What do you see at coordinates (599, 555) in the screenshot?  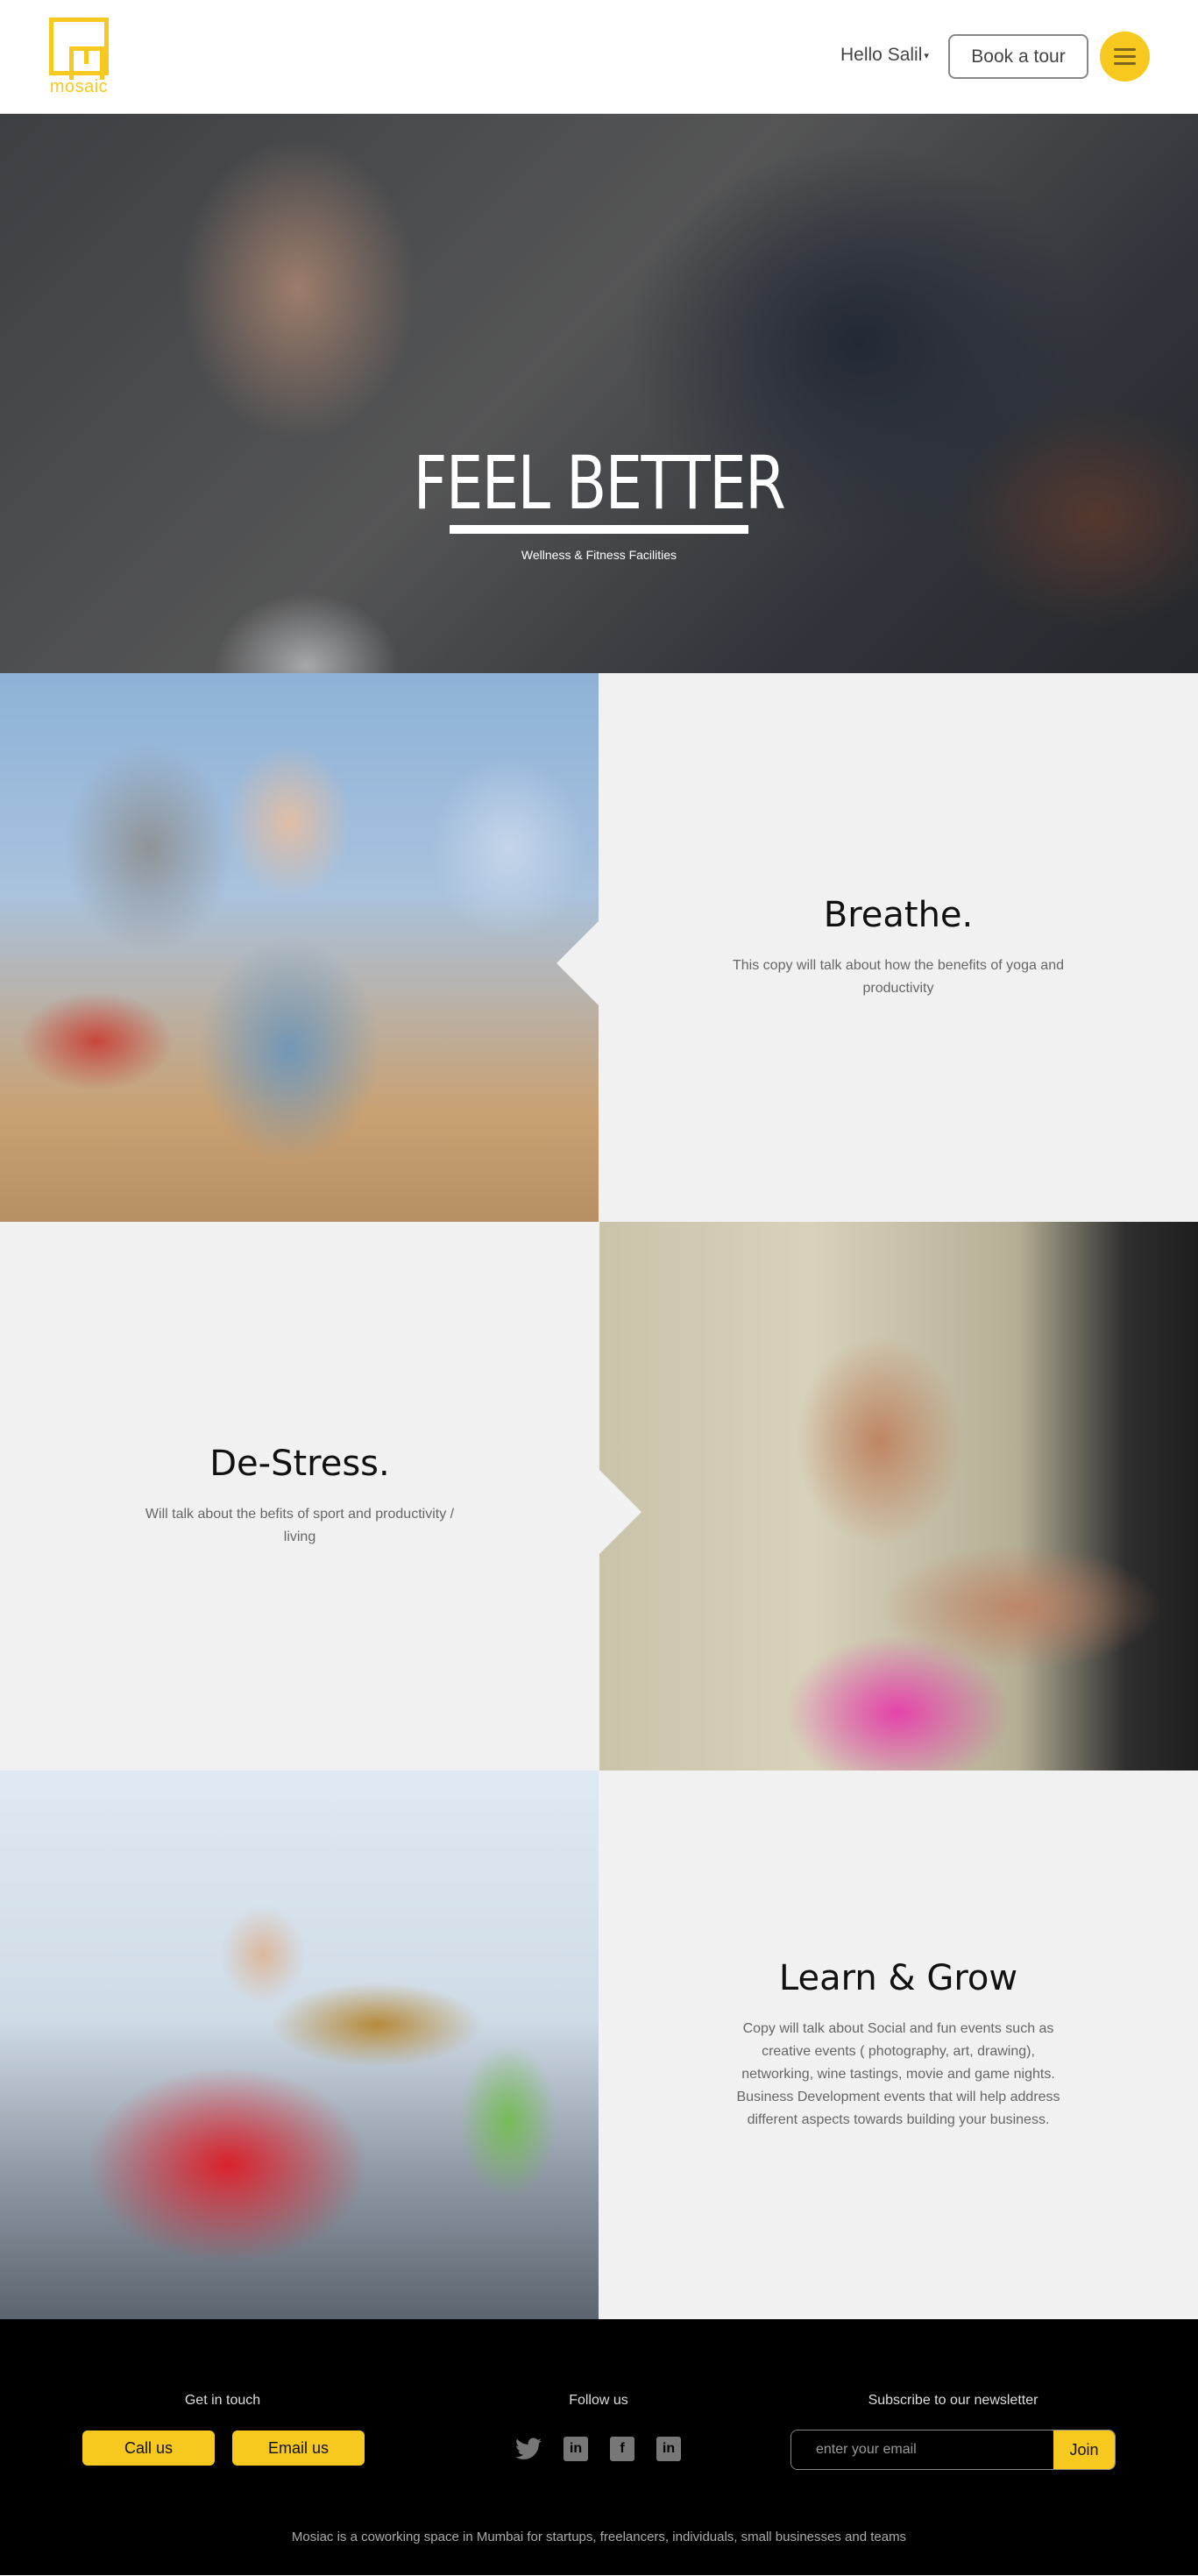 I see `hero-subtitle: Wellness & Fitness Facilities` at bounding box center [599, 555].